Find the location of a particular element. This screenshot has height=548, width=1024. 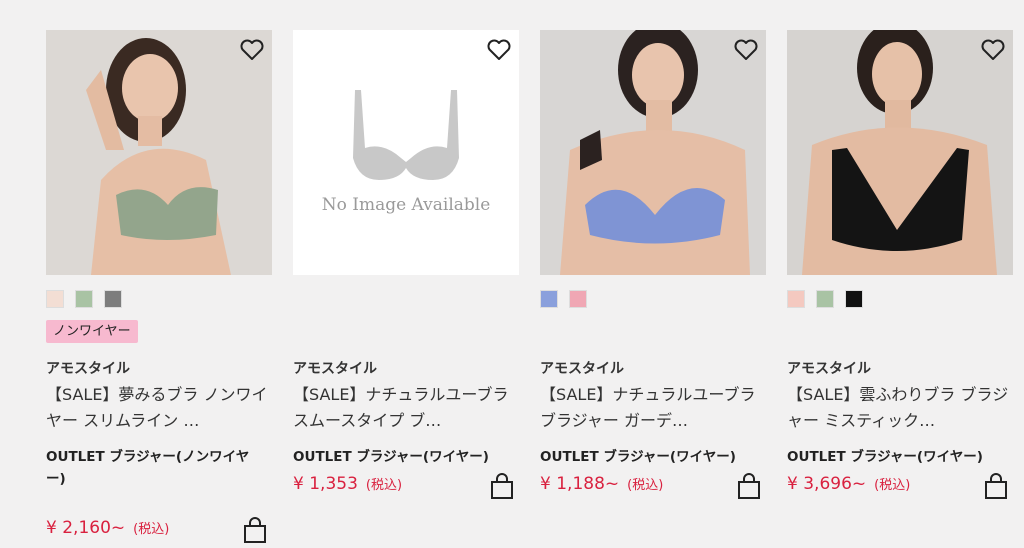

price-row: ¥ 1,353 (税込) is located at coordinates (406, 487).